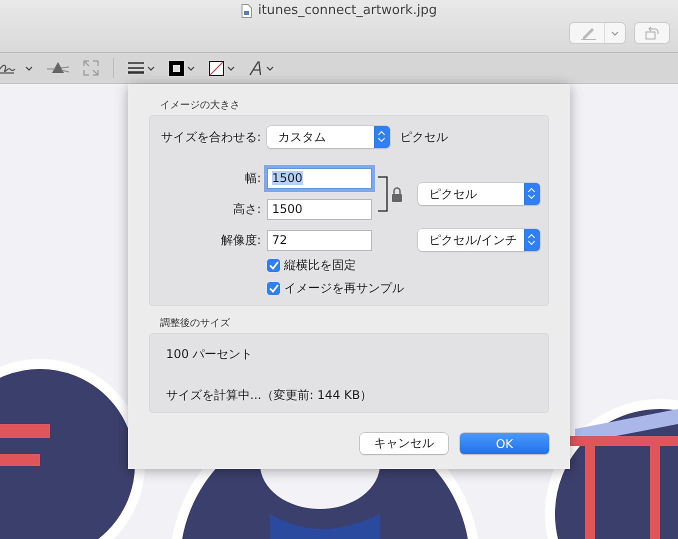 This screenshot has width=678, height=539. What do you see at coordinates (246, 11) in the screenshot?
I see `document-icon` at bounding box center [246, 11].